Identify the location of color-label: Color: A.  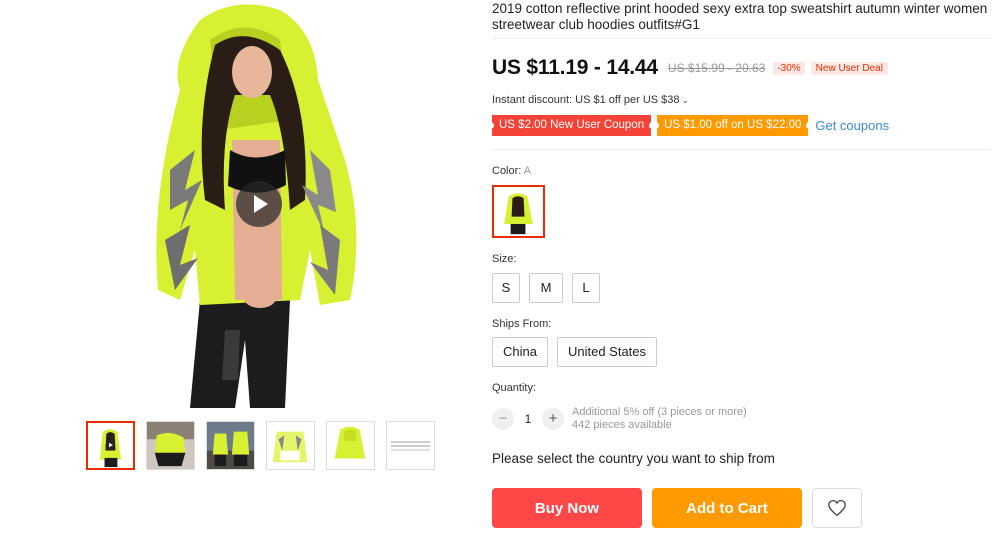
(512, 171).